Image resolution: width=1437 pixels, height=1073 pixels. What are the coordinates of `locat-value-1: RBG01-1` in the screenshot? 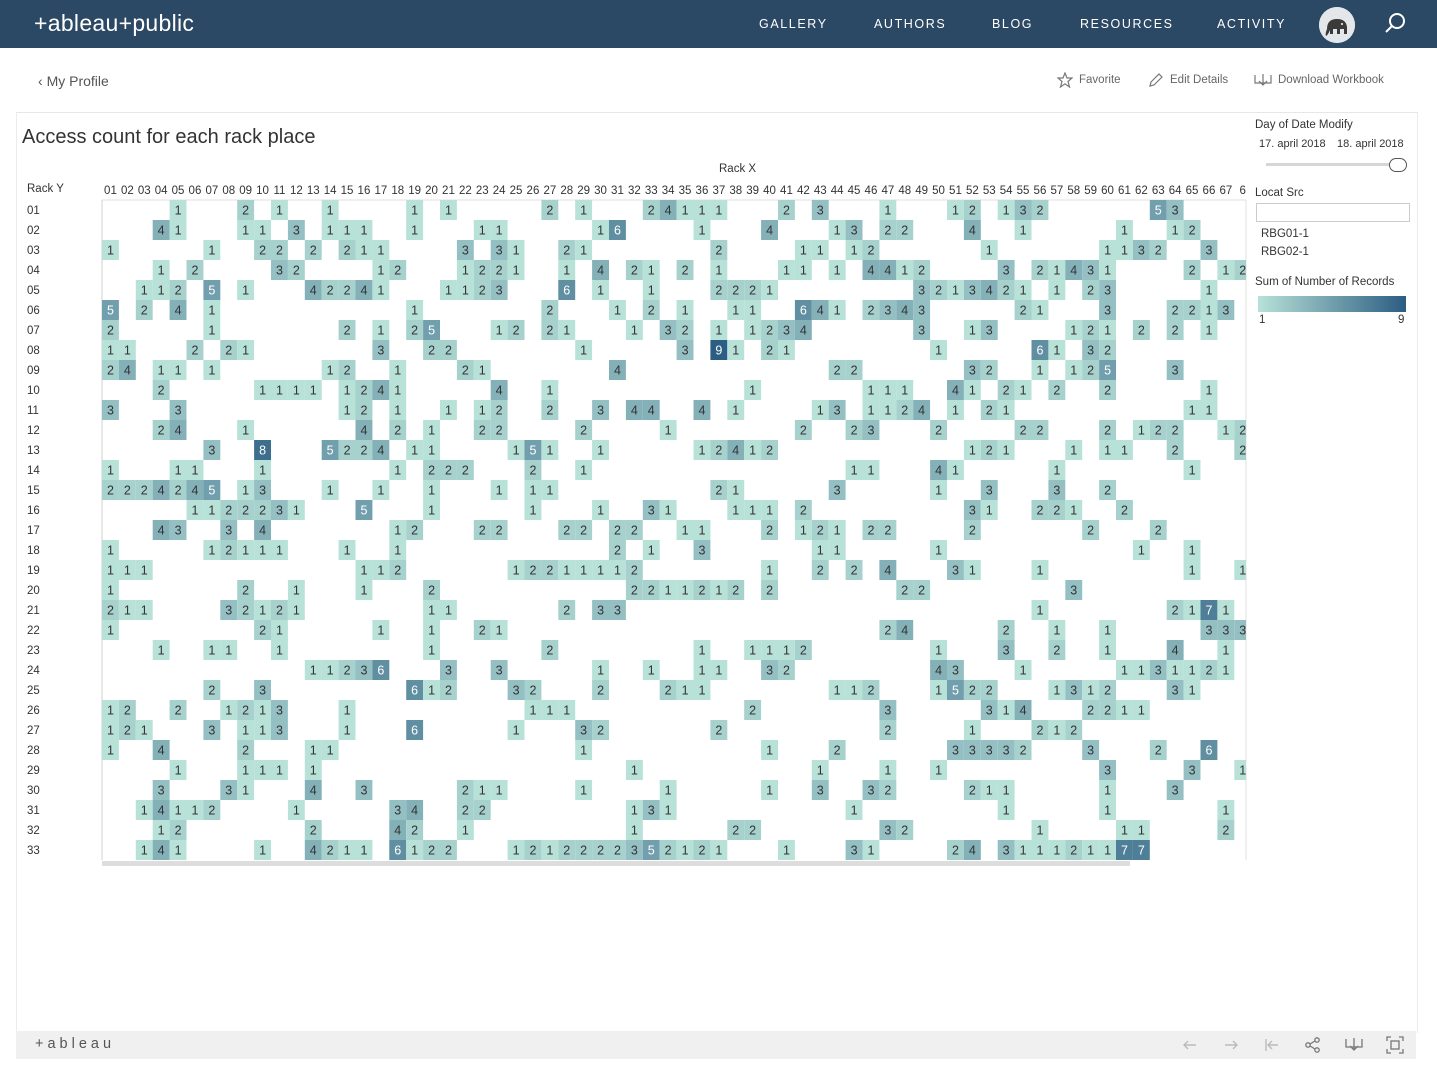 It's located at (1285, 234).